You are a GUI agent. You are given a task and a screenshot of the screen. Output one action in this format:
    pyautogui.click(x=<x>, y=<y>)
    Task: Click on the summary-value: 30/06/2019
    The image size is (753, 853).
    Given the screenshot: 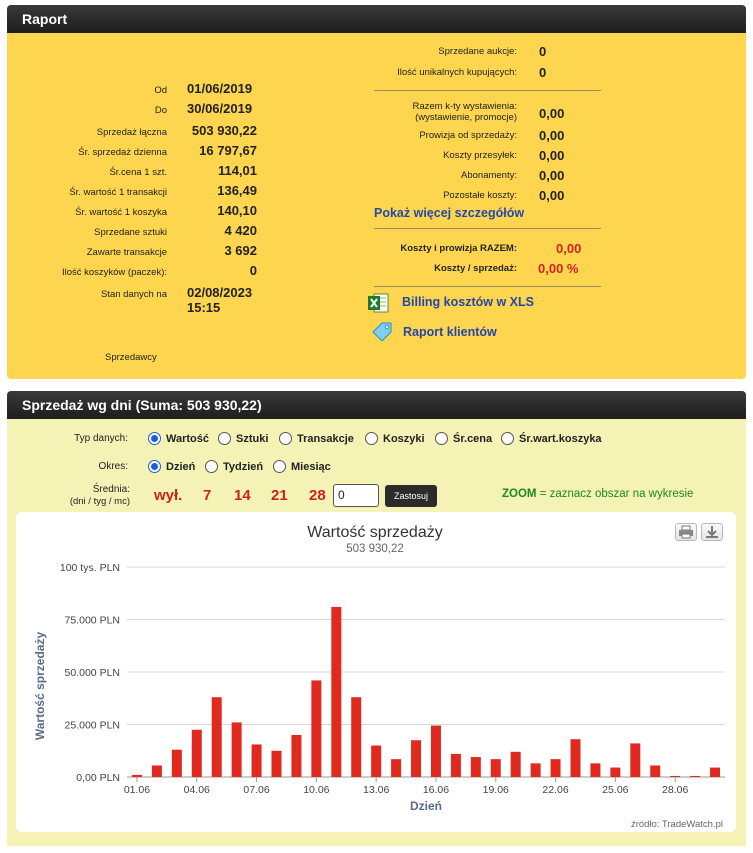 What is the action you would take?
    pyautogui.click(x=220, y=108)
    